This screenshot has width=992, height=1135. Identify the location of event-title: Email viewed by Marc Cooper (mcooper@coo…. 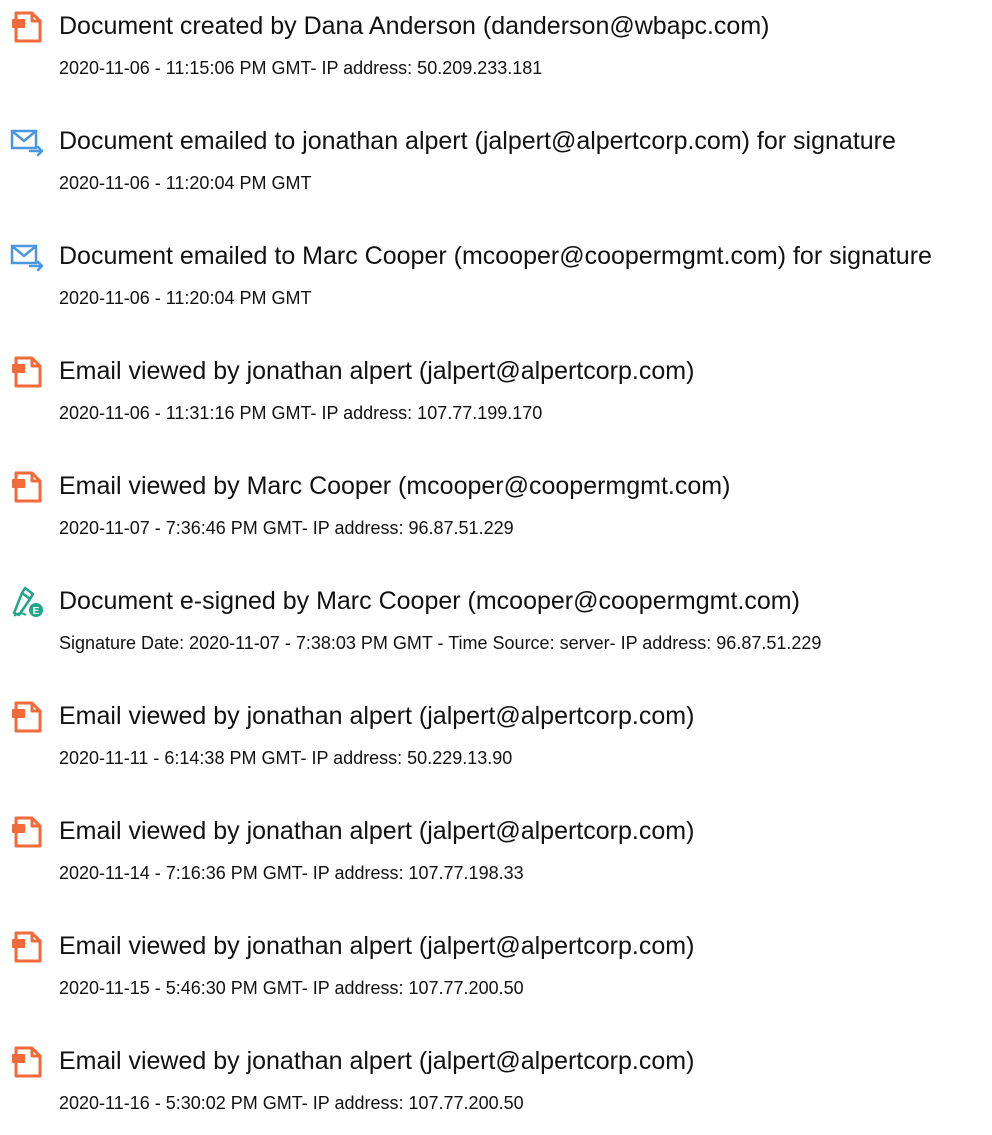
(395, 486).